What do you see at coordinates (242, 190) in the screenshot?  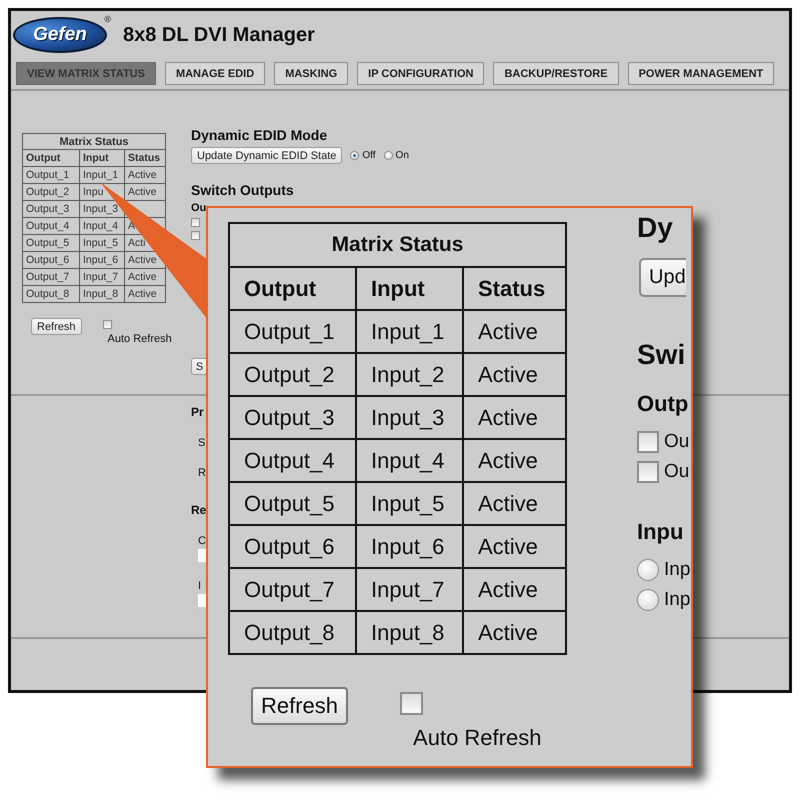 I see `section-heading: Switch Outputs` at bounding box center [242, 190].